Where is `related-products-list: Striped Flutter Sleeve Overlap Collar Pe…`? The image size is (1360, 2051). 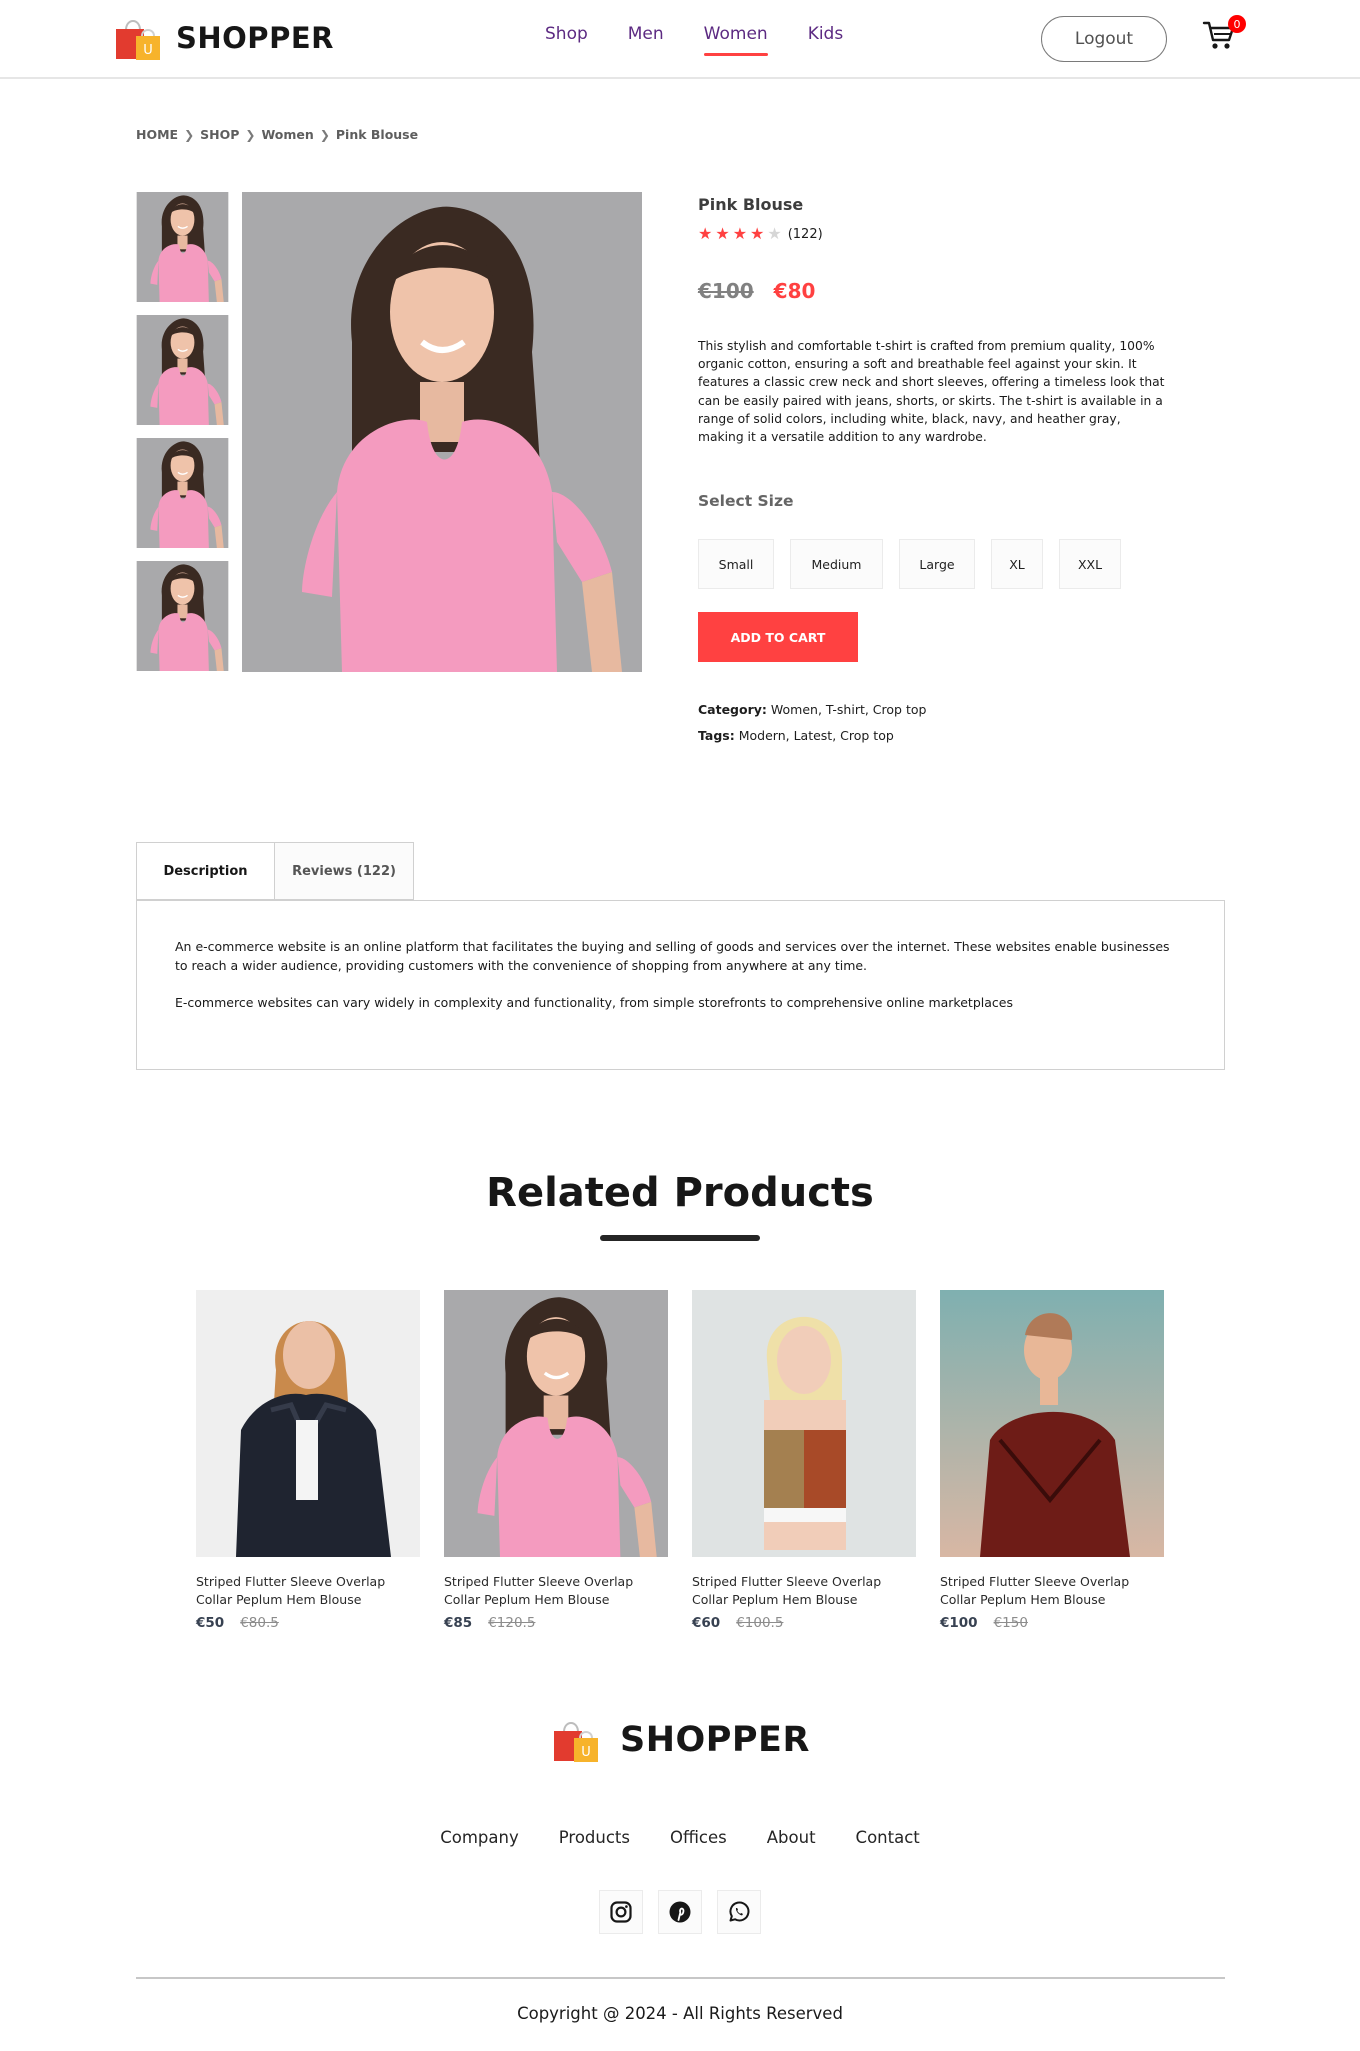
related-products-list: Striped Flutter Sleeve Overlap Collar Pe… is located at coordinates (680, 1460).